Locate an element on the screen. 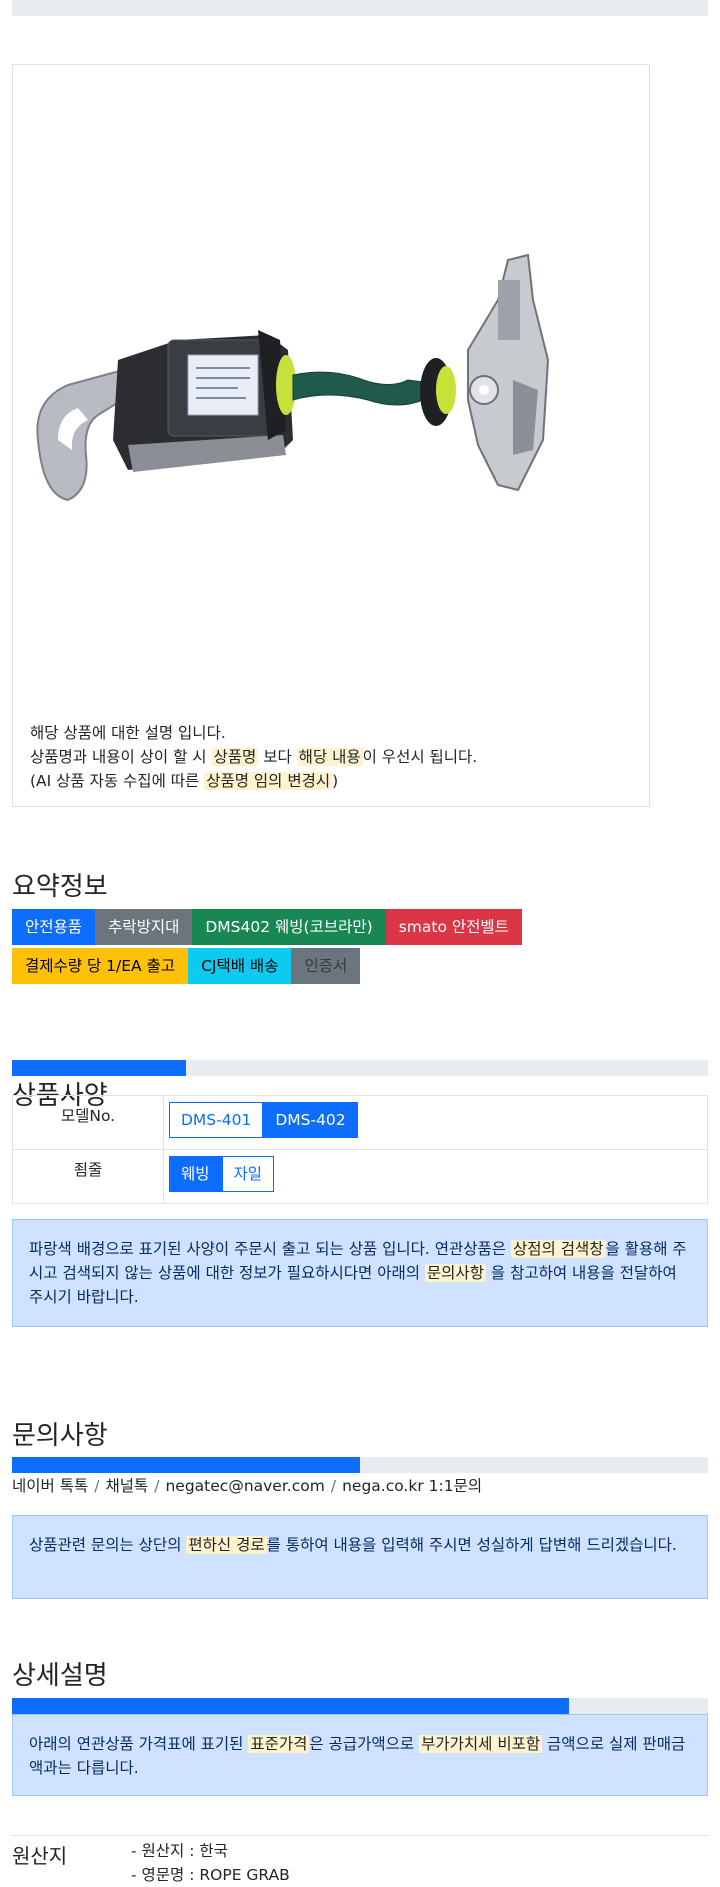  highlight-standard-price: 표준가격 is located at coordinates (279, 1744).